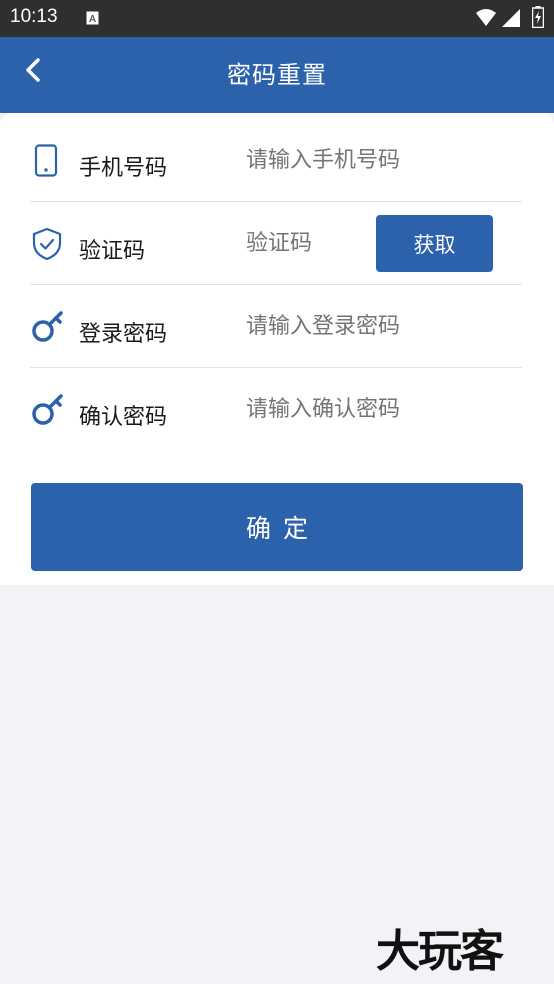 Image resolution: width=554 pixels, height=984 pixels. I want to click on login-password-input, so click(341, 326).